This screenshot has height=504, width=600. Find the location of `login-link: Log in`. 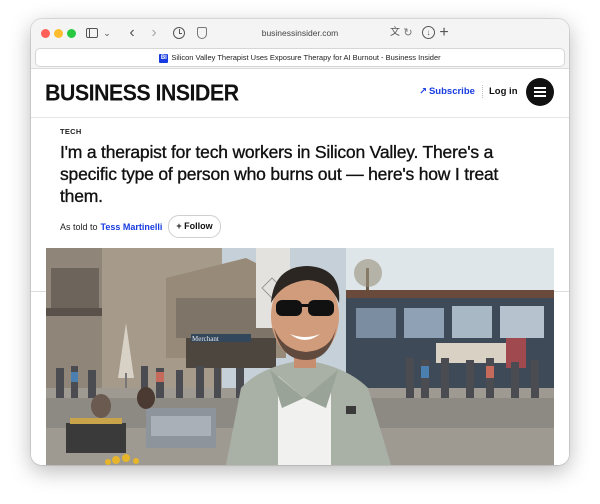

login-link: Log in is located at coordinates (503, 91).